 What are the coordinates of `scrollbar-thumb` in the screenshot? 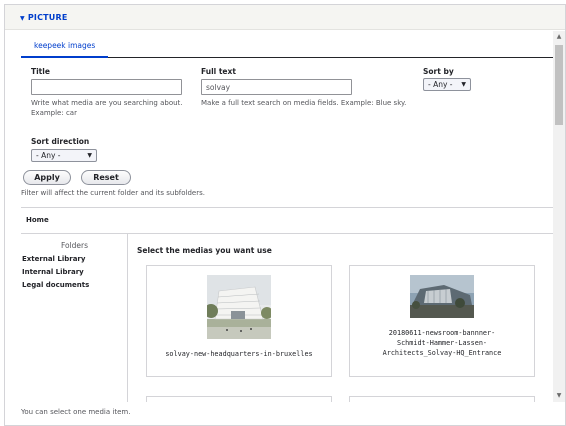 It's located at (559, 85).